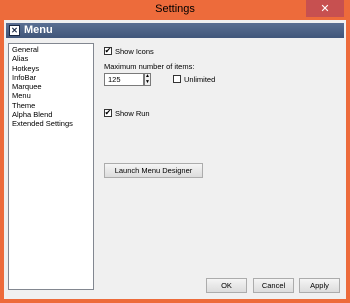 Image resolution: width=350 pixels, height=303 pixels. I want to click on sidebar-item-menu: Menu, so click(51, 95).